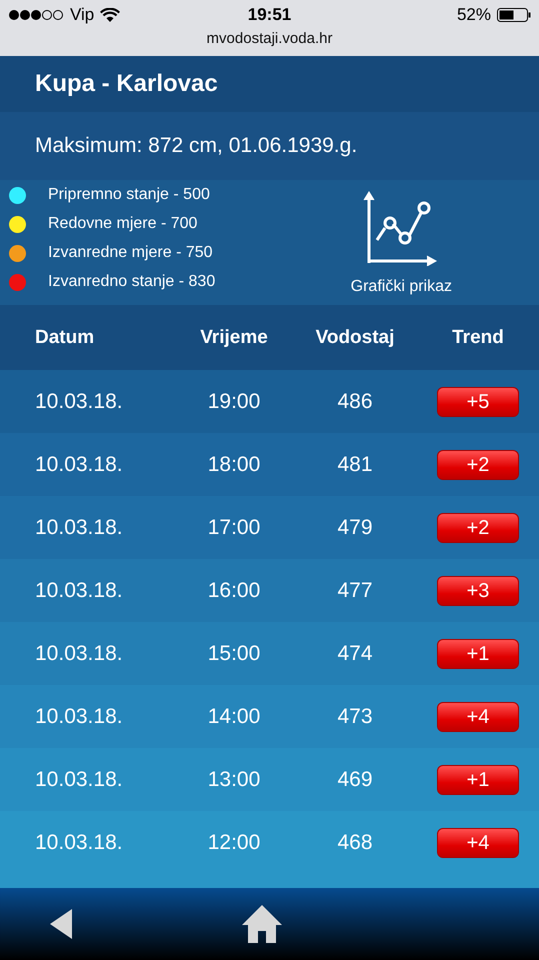  Describe the element at coordinates (473, 15) in the screenshot. I see `battery-percent: 52%` at that location.